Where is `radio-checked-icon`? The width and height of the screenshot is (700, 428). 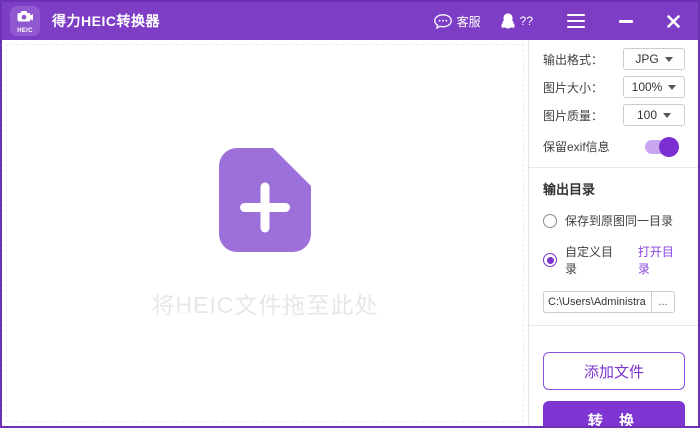 radio-checked-icon is located at coordinates (550, 260).